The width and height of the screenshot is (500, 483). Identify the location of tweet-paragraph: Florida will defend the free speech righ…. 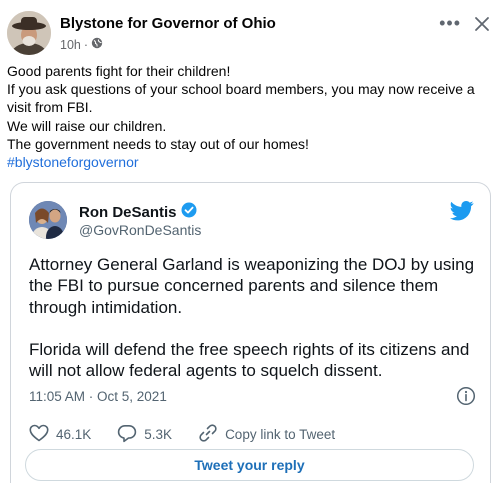
(249, 360).